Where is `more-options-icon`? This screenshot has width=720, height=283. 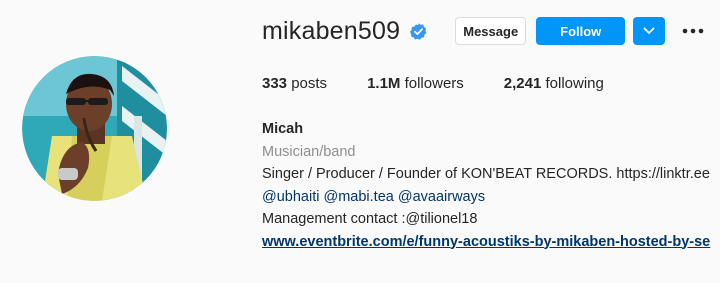
more-options-icon is located at coordinates (693, 31).